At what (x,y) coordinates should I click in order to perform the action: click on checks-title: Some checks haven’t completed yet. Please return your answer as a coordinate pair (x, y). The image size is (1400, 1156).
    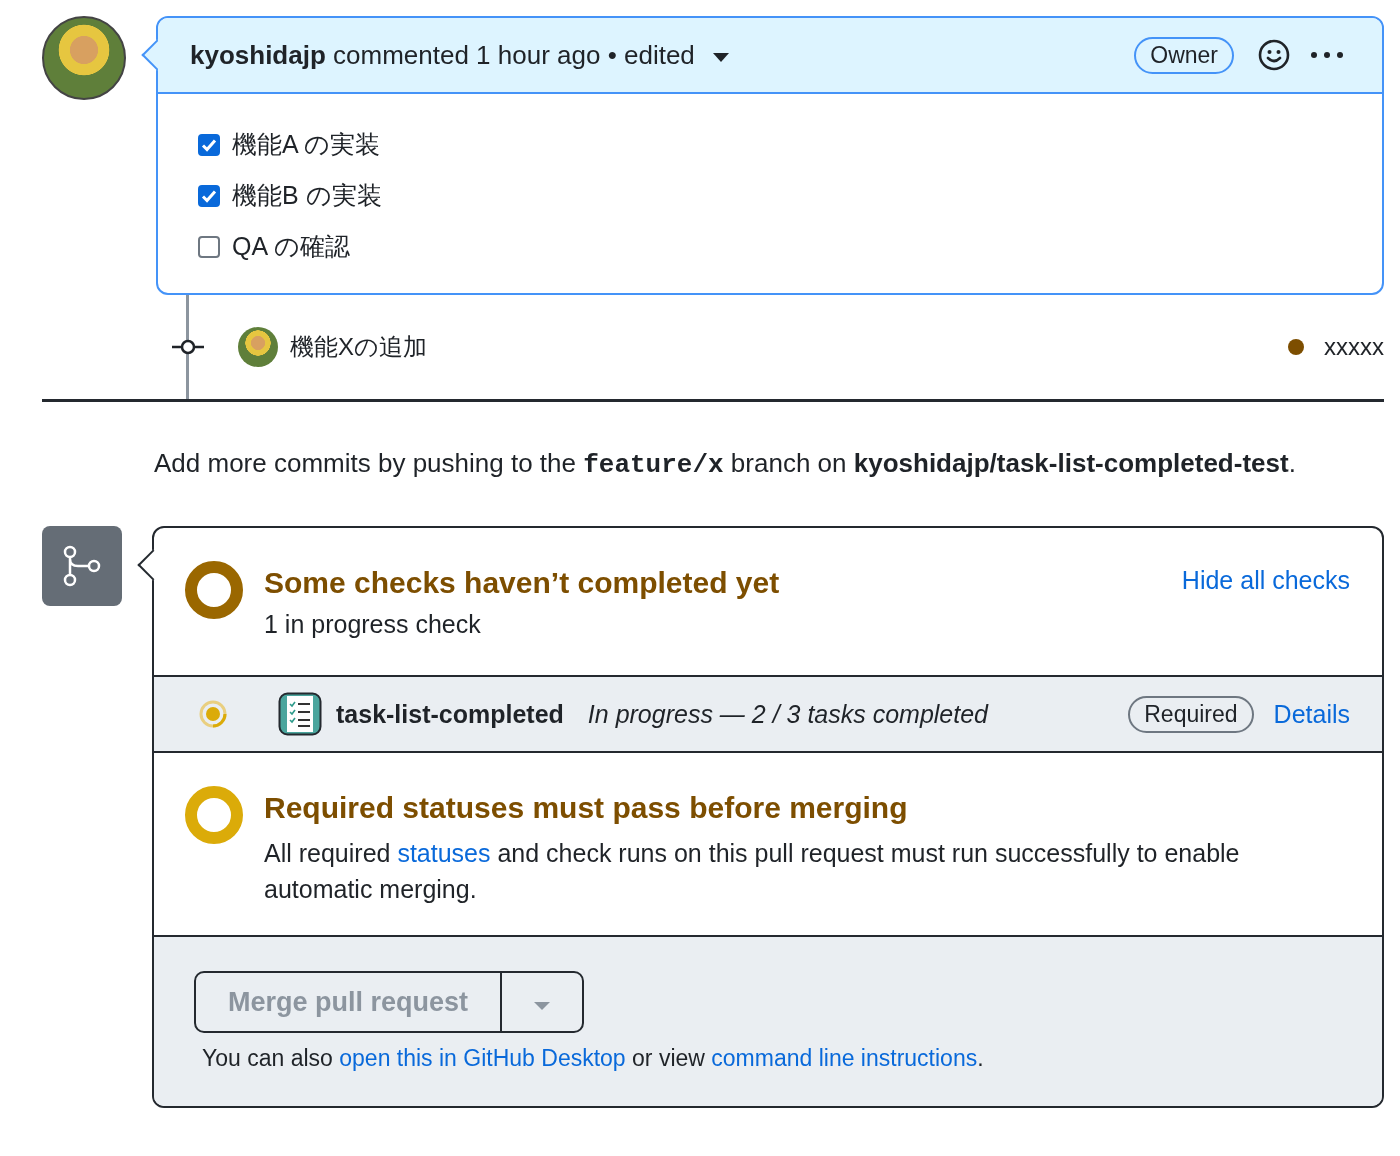
    Looking at the image, I should click on (522, 583).